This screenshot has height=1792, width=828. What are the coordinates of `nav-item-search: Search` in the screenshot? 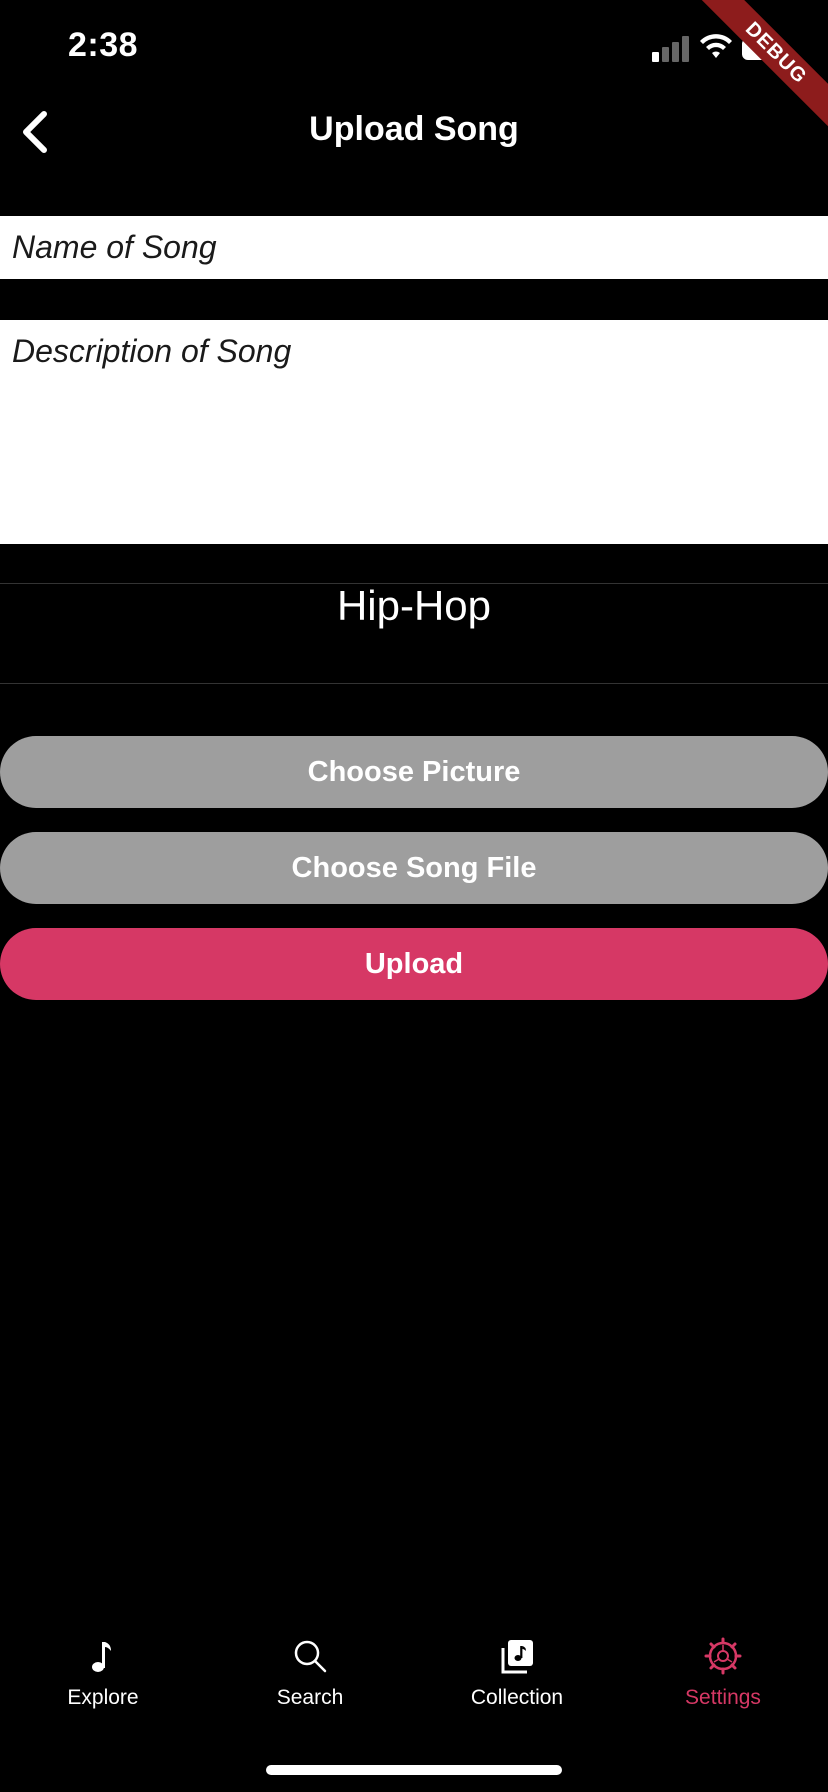 It's located at (310, 1681).